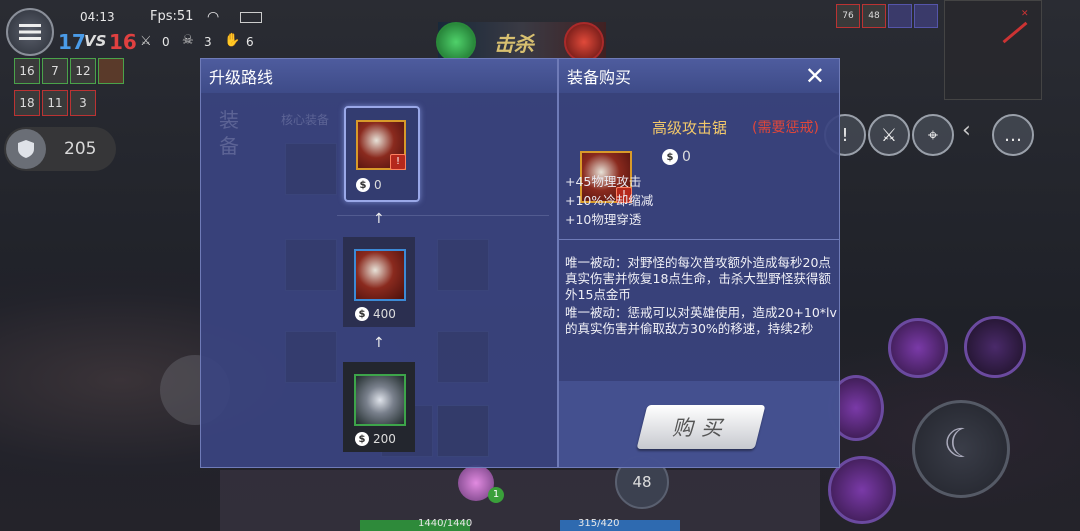 This screenshot has width=1080, height=531. I want to click on enemy-level: 18, so click(27, 103).